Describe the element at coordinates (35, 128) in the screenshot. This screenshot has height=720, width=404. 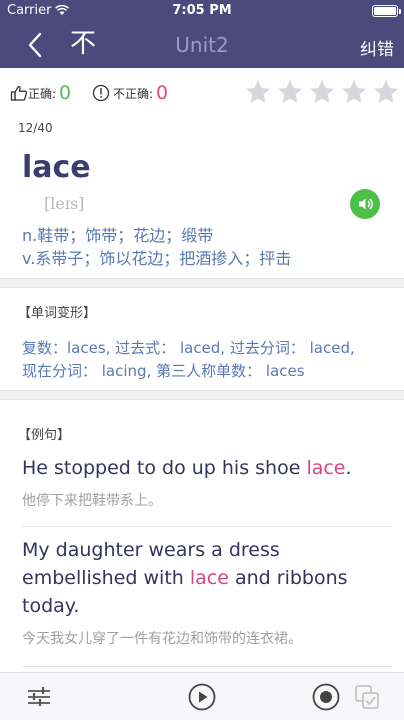
I see `word-progress: 12/40` at that location.